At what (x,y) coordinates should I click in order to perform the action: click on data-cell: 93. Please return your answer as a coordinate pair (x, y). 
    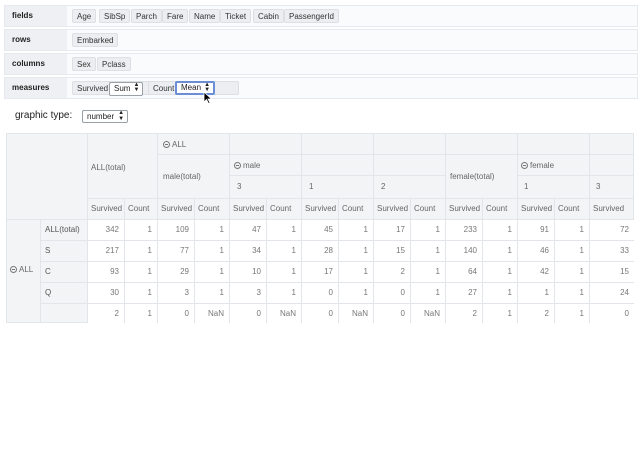
    Looking at the image, I should click on (114, 271).